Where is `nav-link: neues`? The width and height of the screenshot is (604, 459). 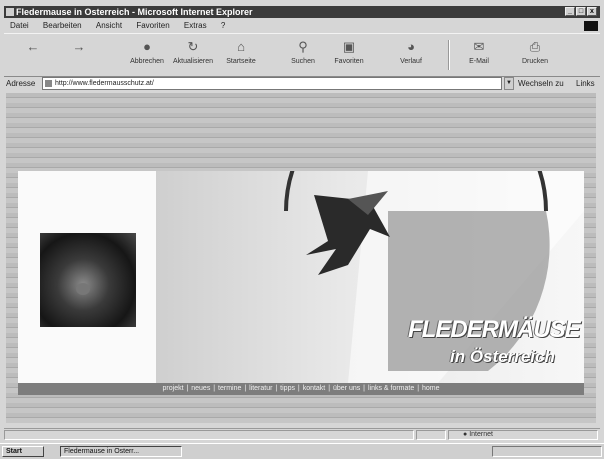 nav-link: neues is located at coordinates (200, 388).